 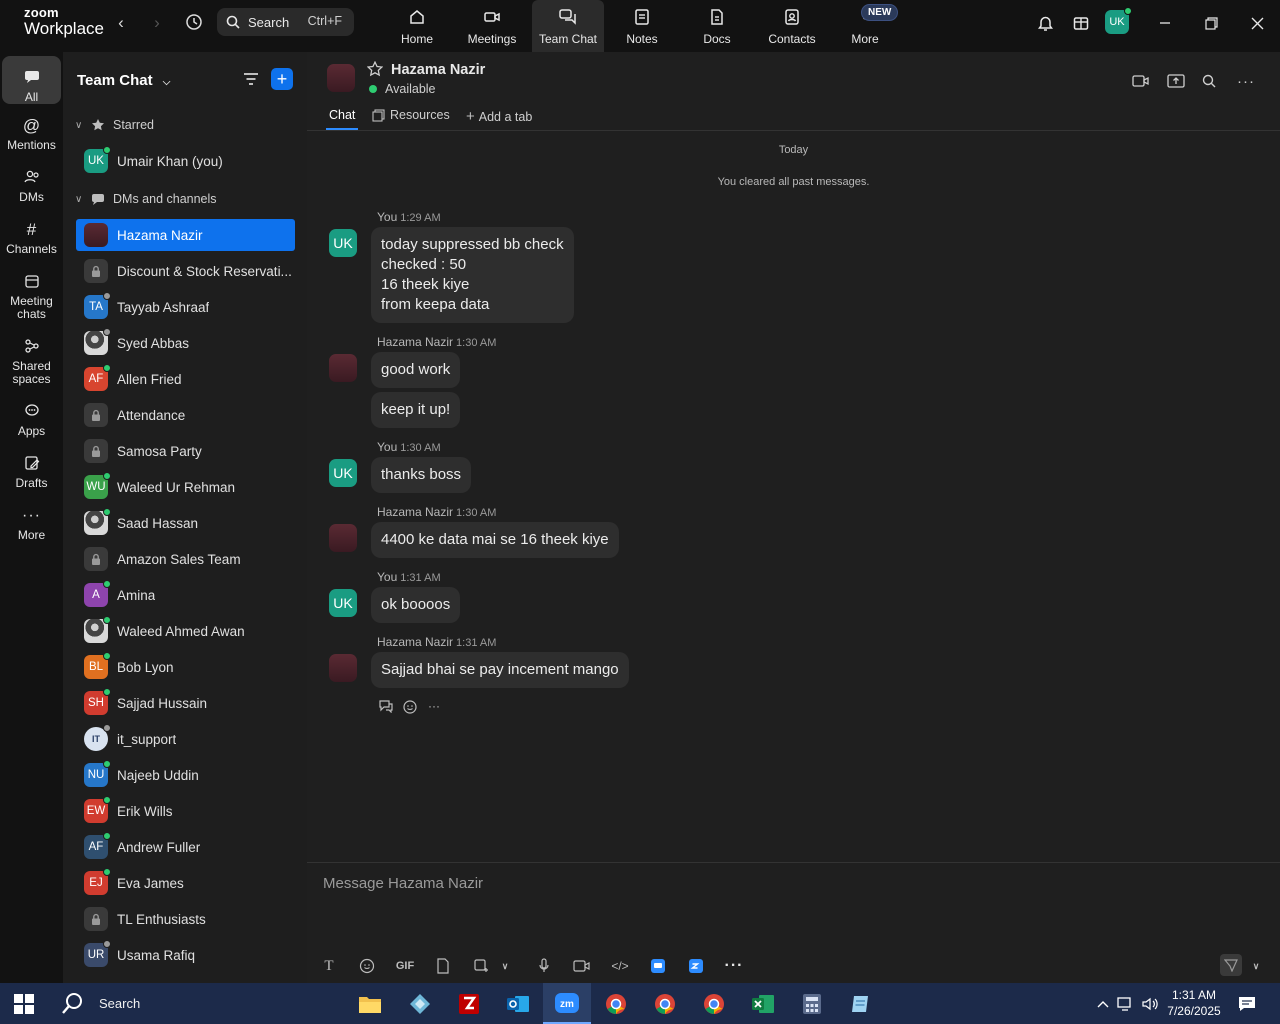 I want to click on rail-apps: Apps, so click(x=31, y=419).